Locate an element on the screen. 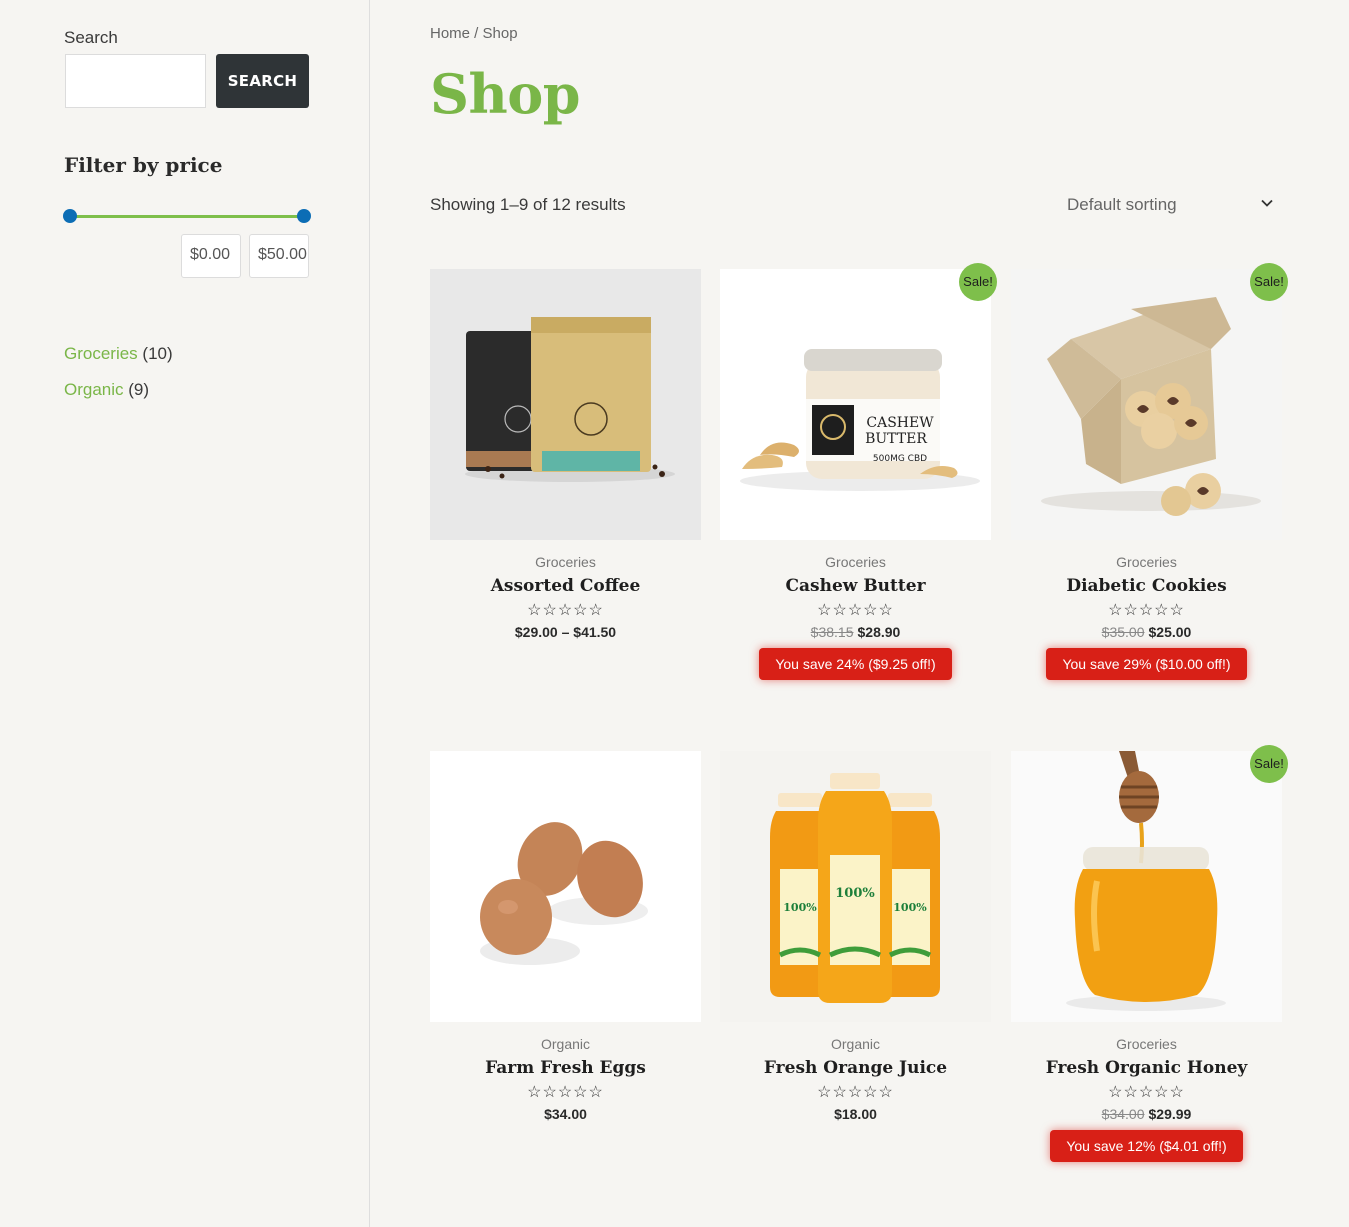 The height and width of the screenshot is (1227, 1349). category-item: Groceries (10) is located at coordinates (118, 361).